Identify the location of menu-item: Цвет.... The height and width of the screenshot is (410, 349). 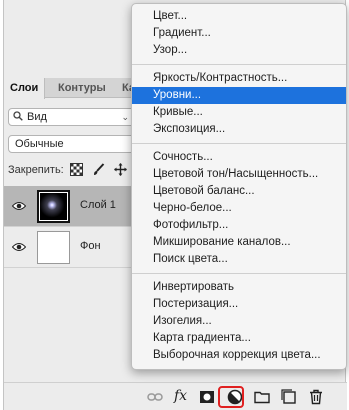
(239, 16).